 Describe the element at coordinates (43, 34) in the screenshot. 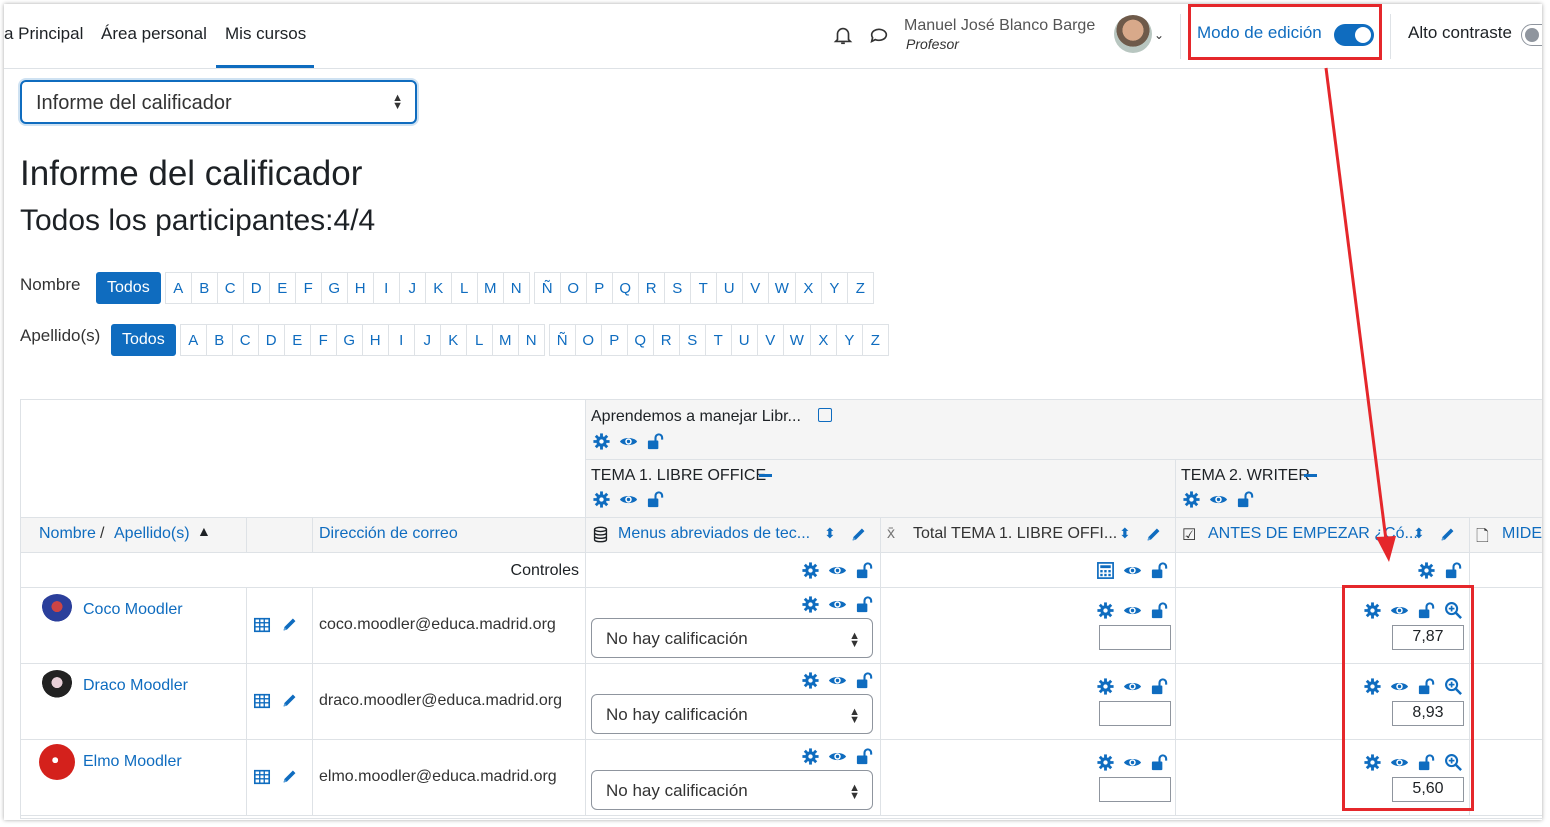

I see `nav-link-home: a Principal` at that location.